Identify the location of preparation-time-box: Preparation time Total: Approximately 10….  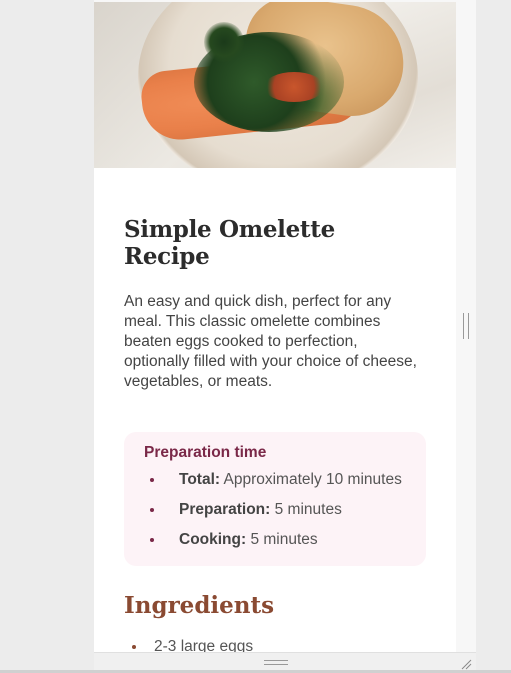
(275, 499).